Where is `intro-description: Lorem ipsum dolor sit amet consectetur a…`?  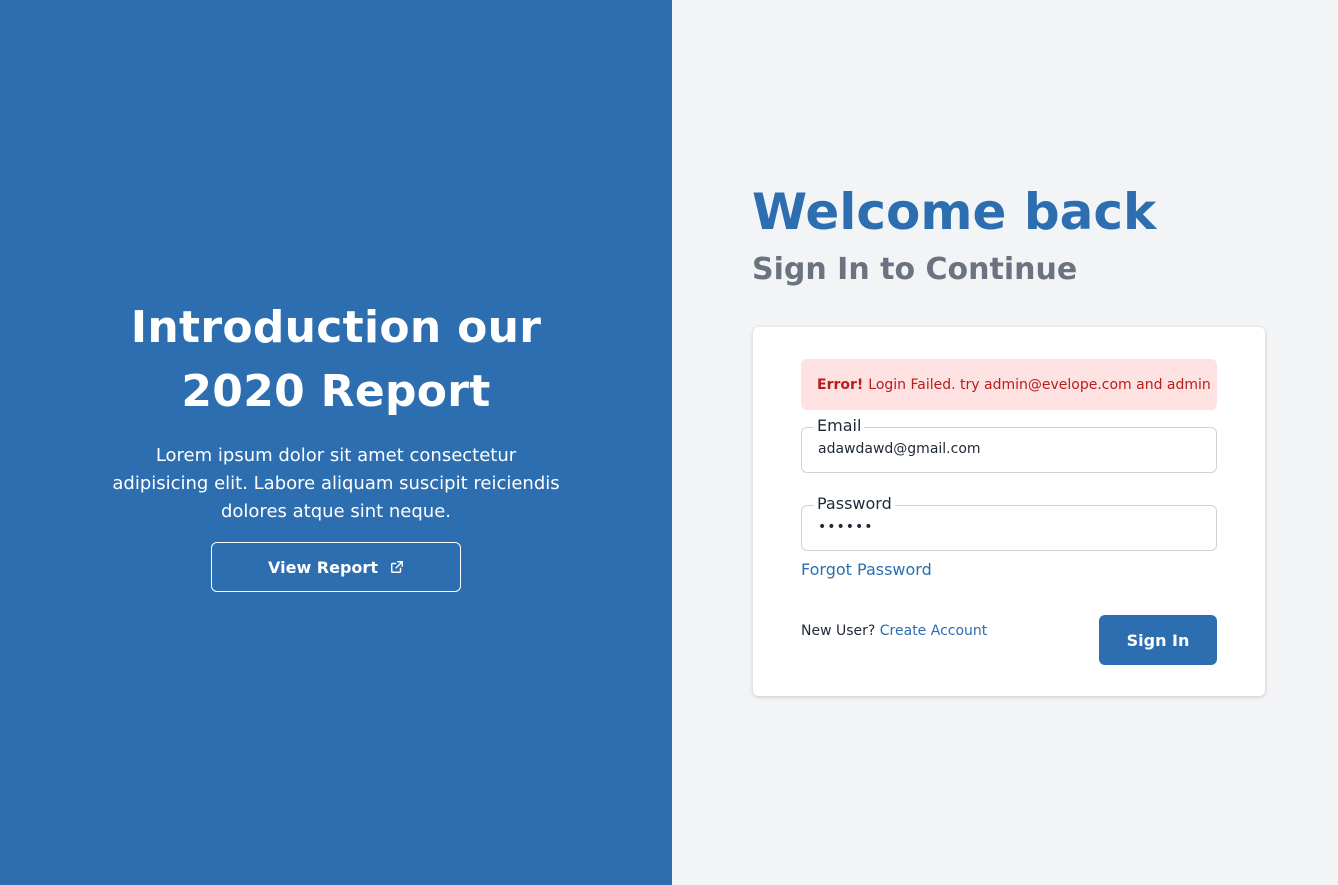
intro-description: Lorem ipsum dolor sit amet consectetur a… is located at coordinates (336, 483).